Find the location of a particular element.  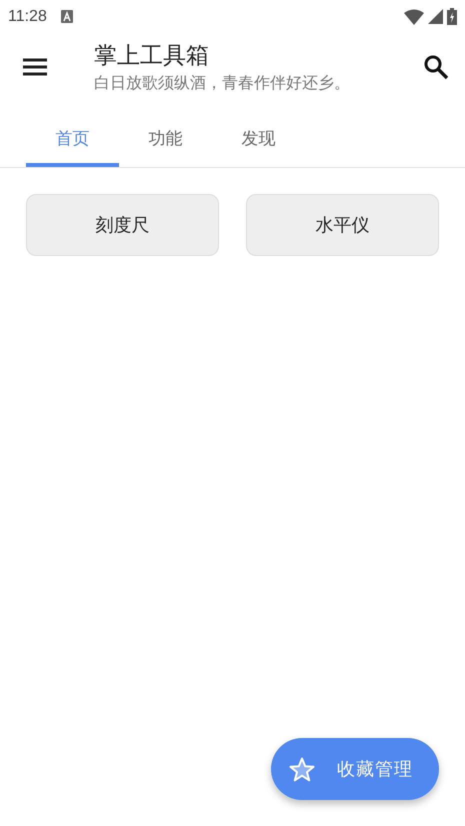

battery-icon is located at coordinates (452, 16).